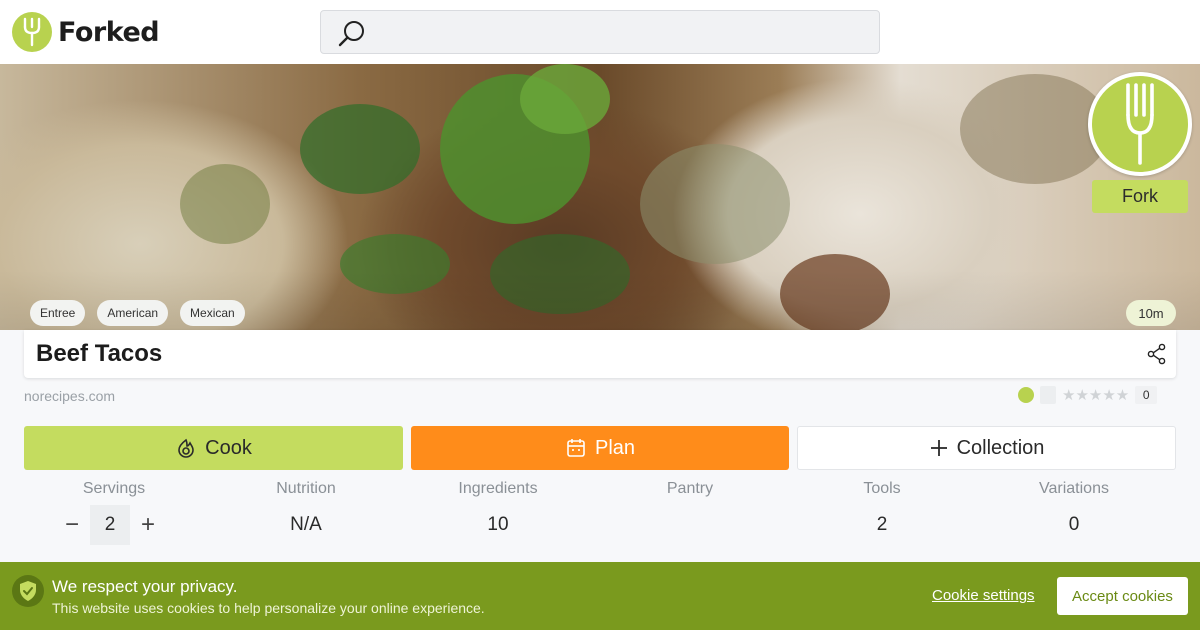 The image size is (1200, 630). I want to click on cookie-banner-title: We respect your privacy., so click(145, 586).